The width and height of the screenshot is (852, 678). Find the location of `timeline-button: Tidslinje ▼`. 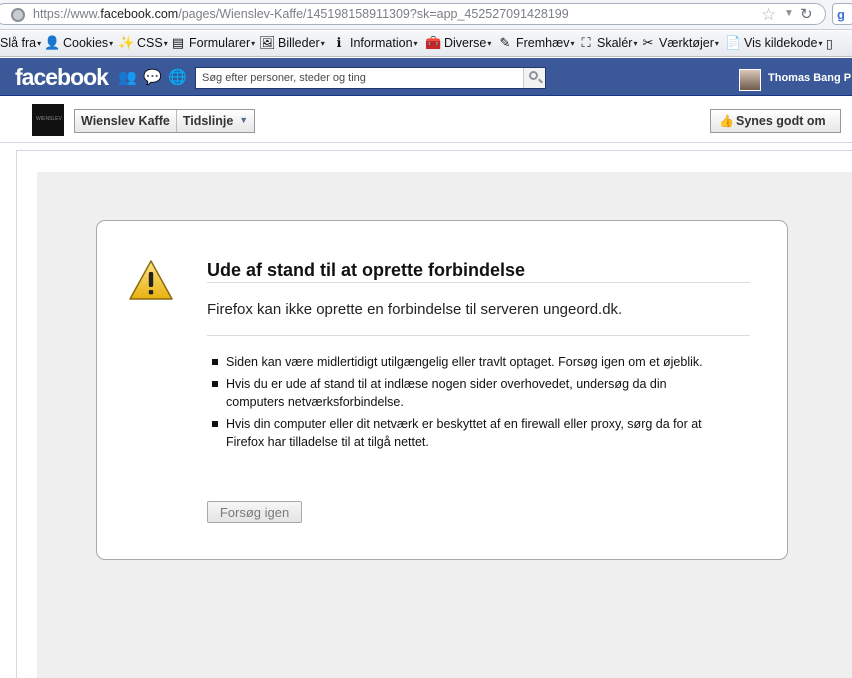

timeline-button: Tidslinje ▼ is located at coordinates (215, 121).